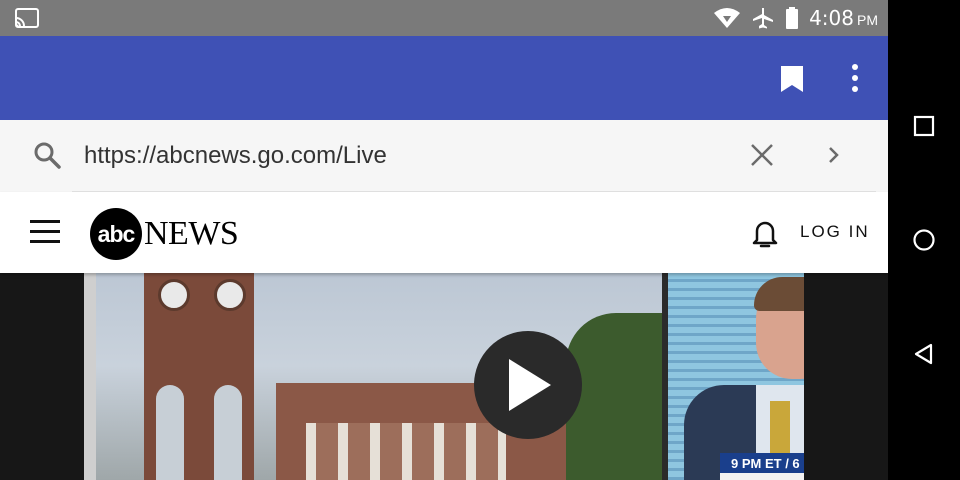 This screenshot has height=480, width=960. I want to click on chevron-right-icon, so click(834, 155).